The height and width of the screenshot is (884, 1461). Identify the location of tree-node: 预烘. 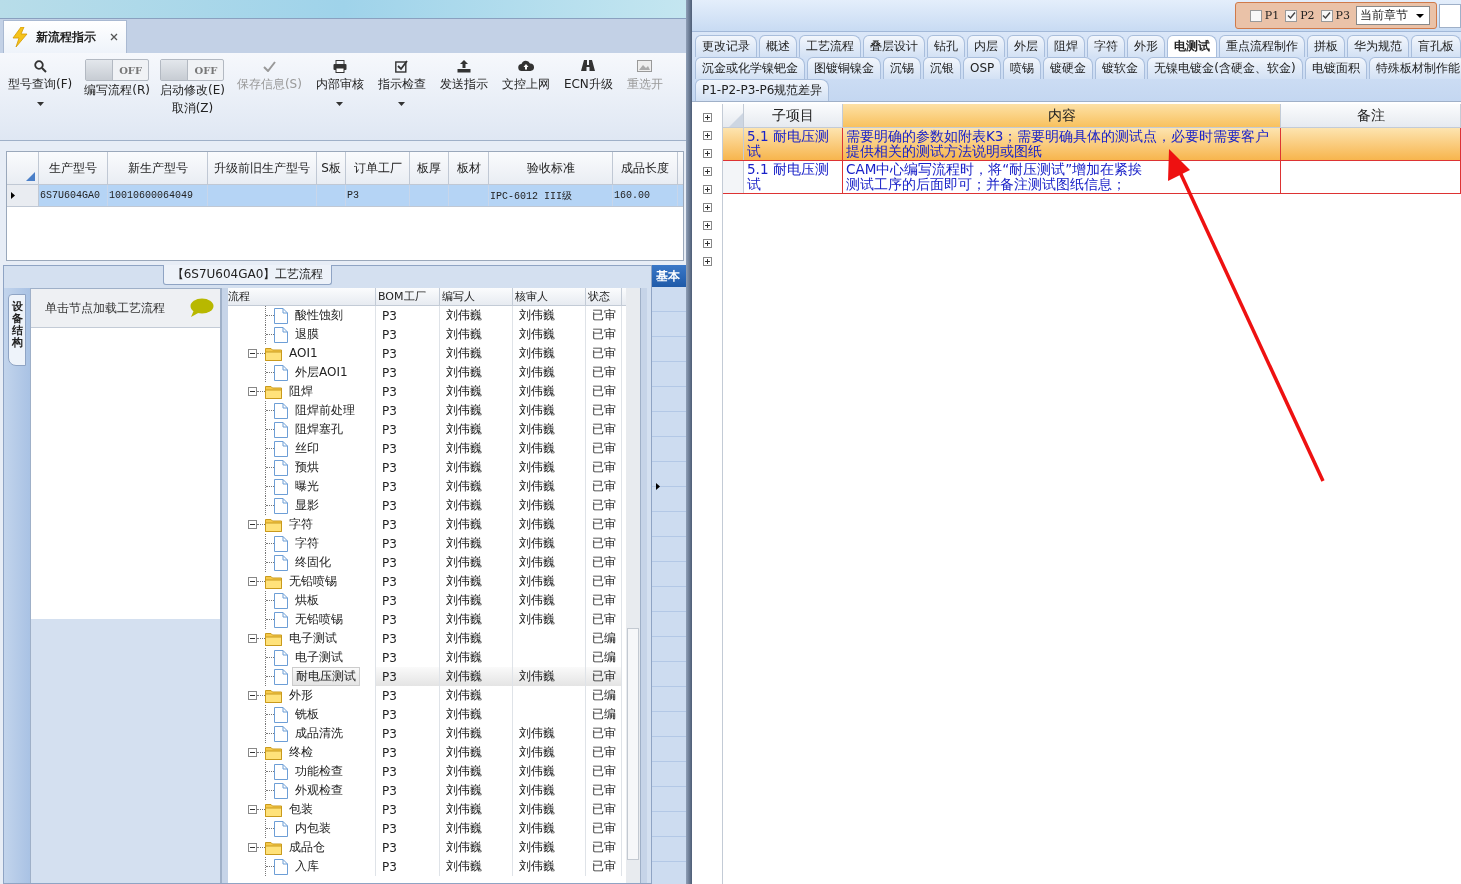
(307, 467).